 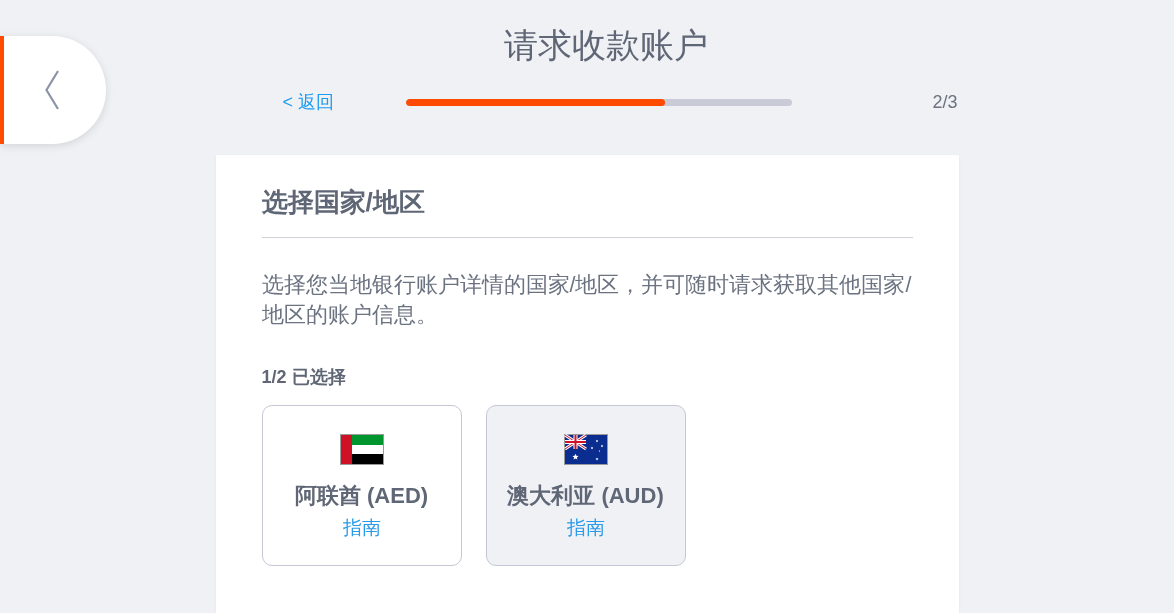 I want to click on country-option: 澳大利亚 (AUD) 指南, so click(x=585, y=485).